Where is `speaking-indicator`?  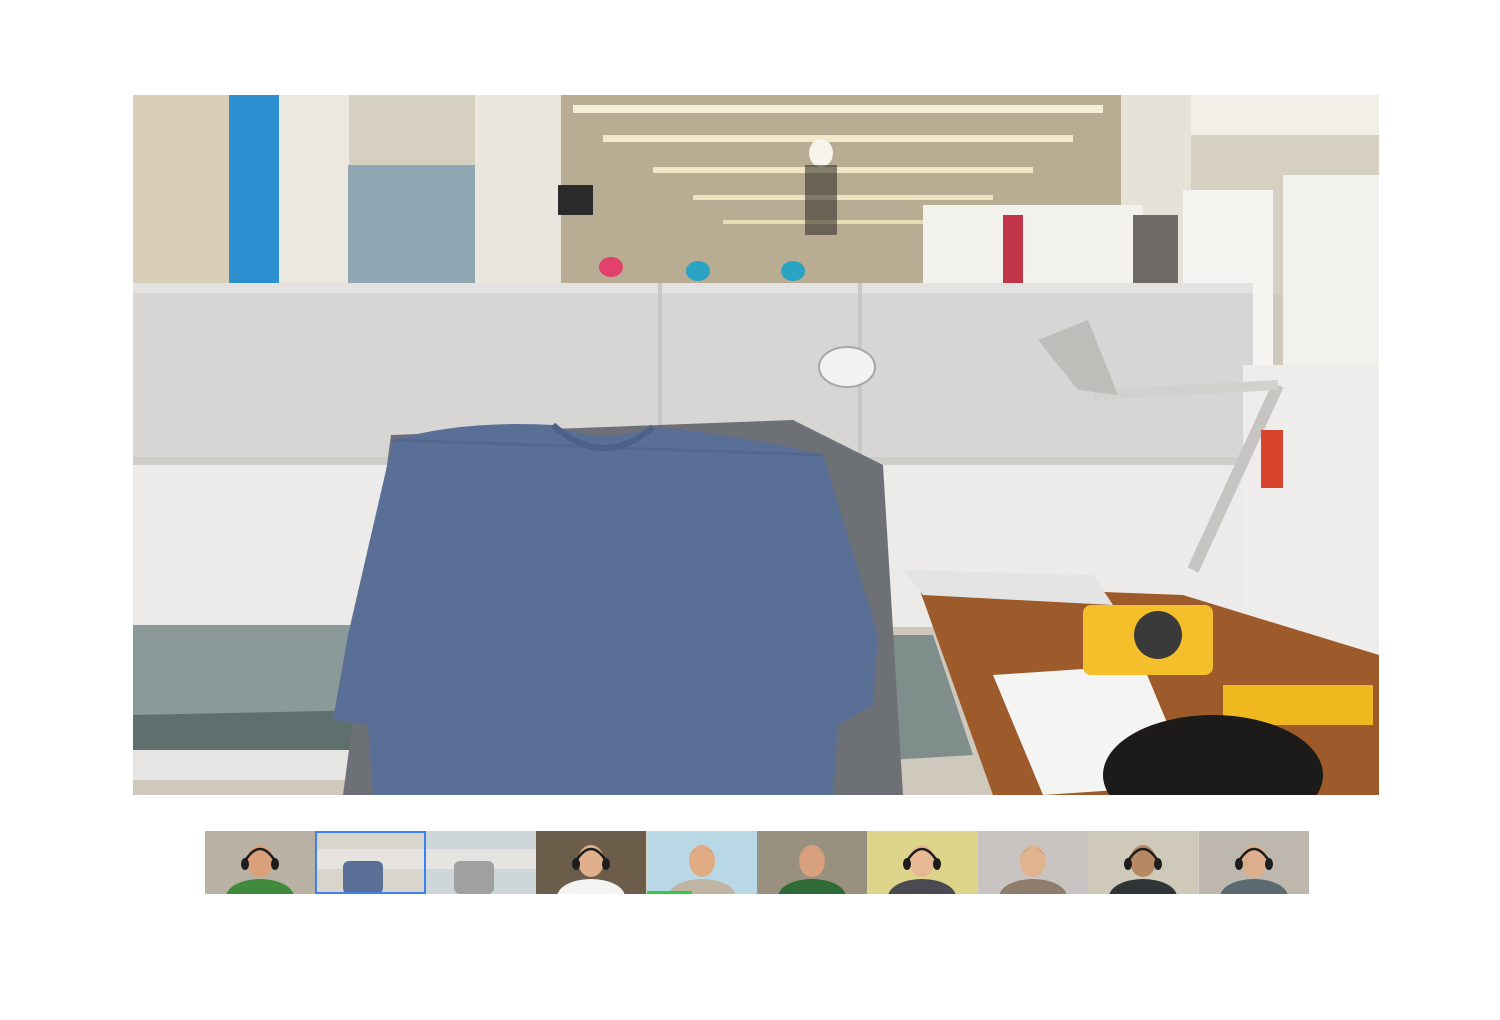
speaking-indicator is located at coordinates (669, 892).